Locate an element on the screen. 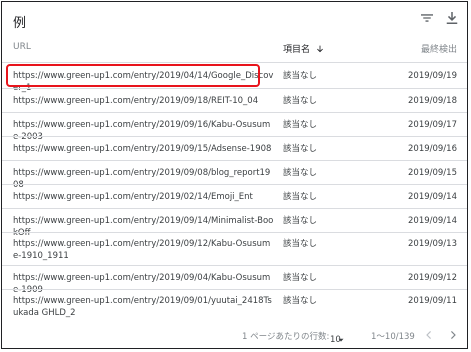 The image size is (471, 352). previous-page-icon is located at coordinates (429, 335).